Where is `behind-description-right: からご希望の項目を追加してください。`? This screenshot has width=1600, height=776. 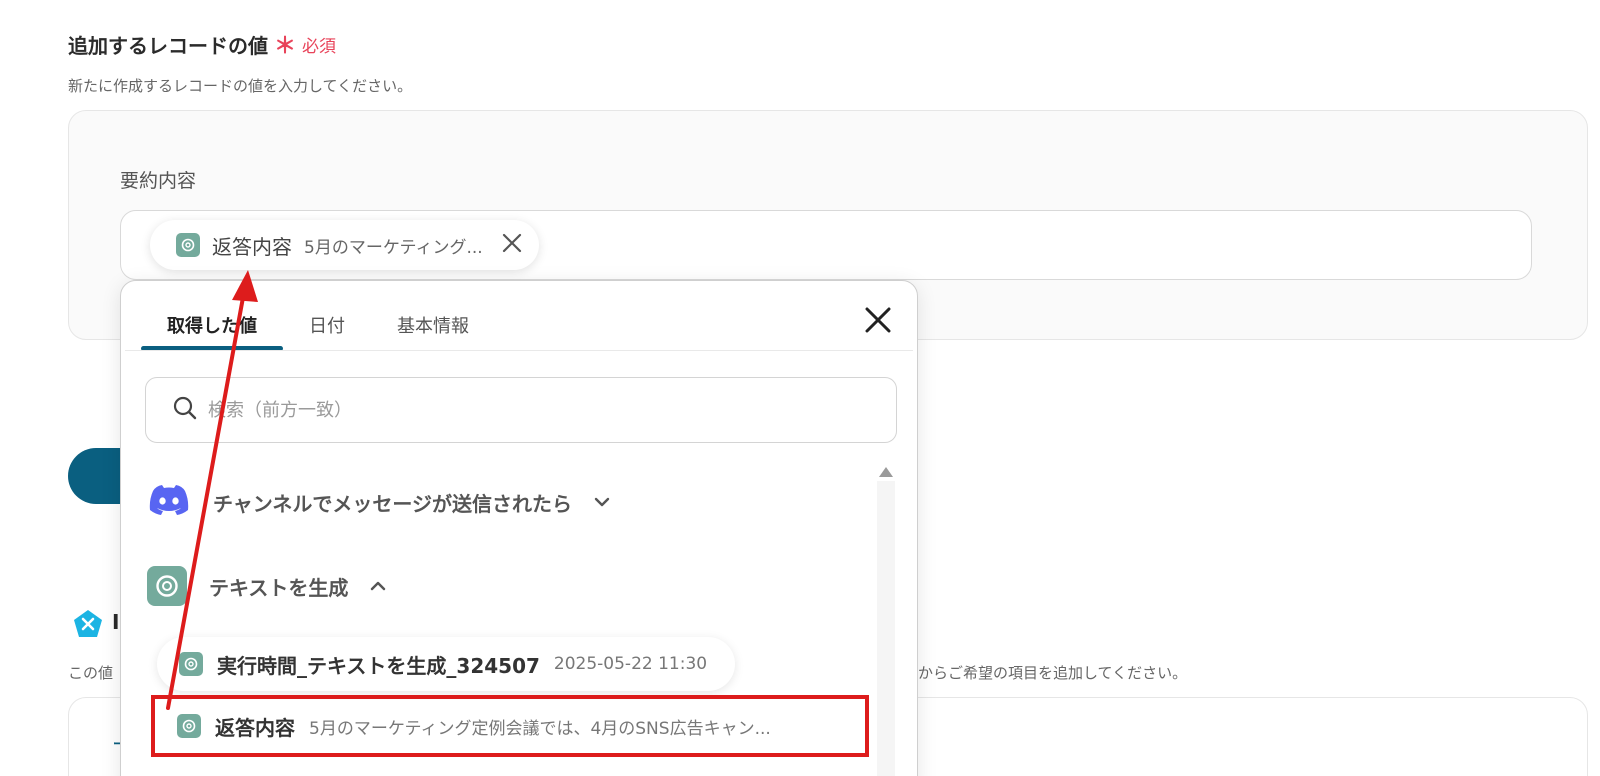
behind-description-right: からご希望の項目を追加してください。 is located at coordinates (1053, 673).